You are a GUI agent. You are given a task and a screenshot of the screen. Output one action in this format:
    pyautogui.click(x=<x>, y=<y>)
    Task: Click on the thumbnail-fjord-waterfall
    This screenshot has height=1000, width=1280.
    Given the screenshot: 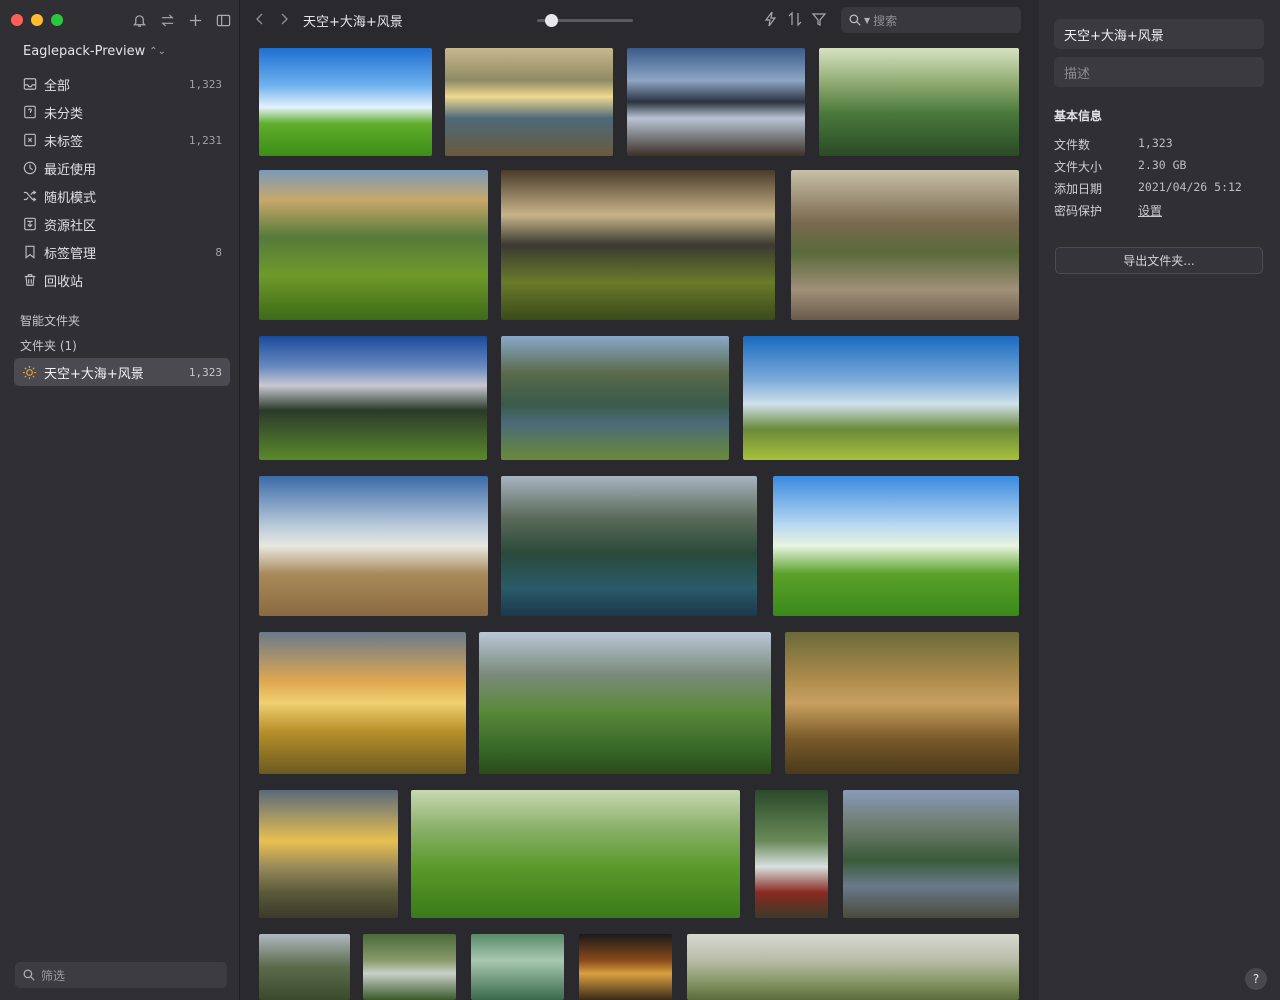 What is the action you would take?
    pyautogui.click(x=629, y=546)
    